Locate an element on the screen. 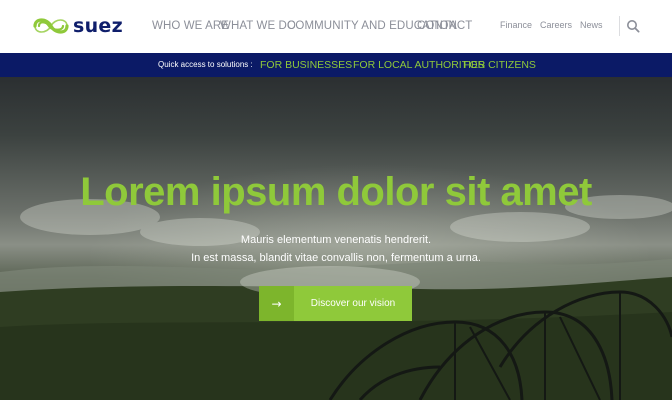 This screenshot has width=672, height=400. quick-access-label: Quick access to solutions : is located at coordinates (205, 64).